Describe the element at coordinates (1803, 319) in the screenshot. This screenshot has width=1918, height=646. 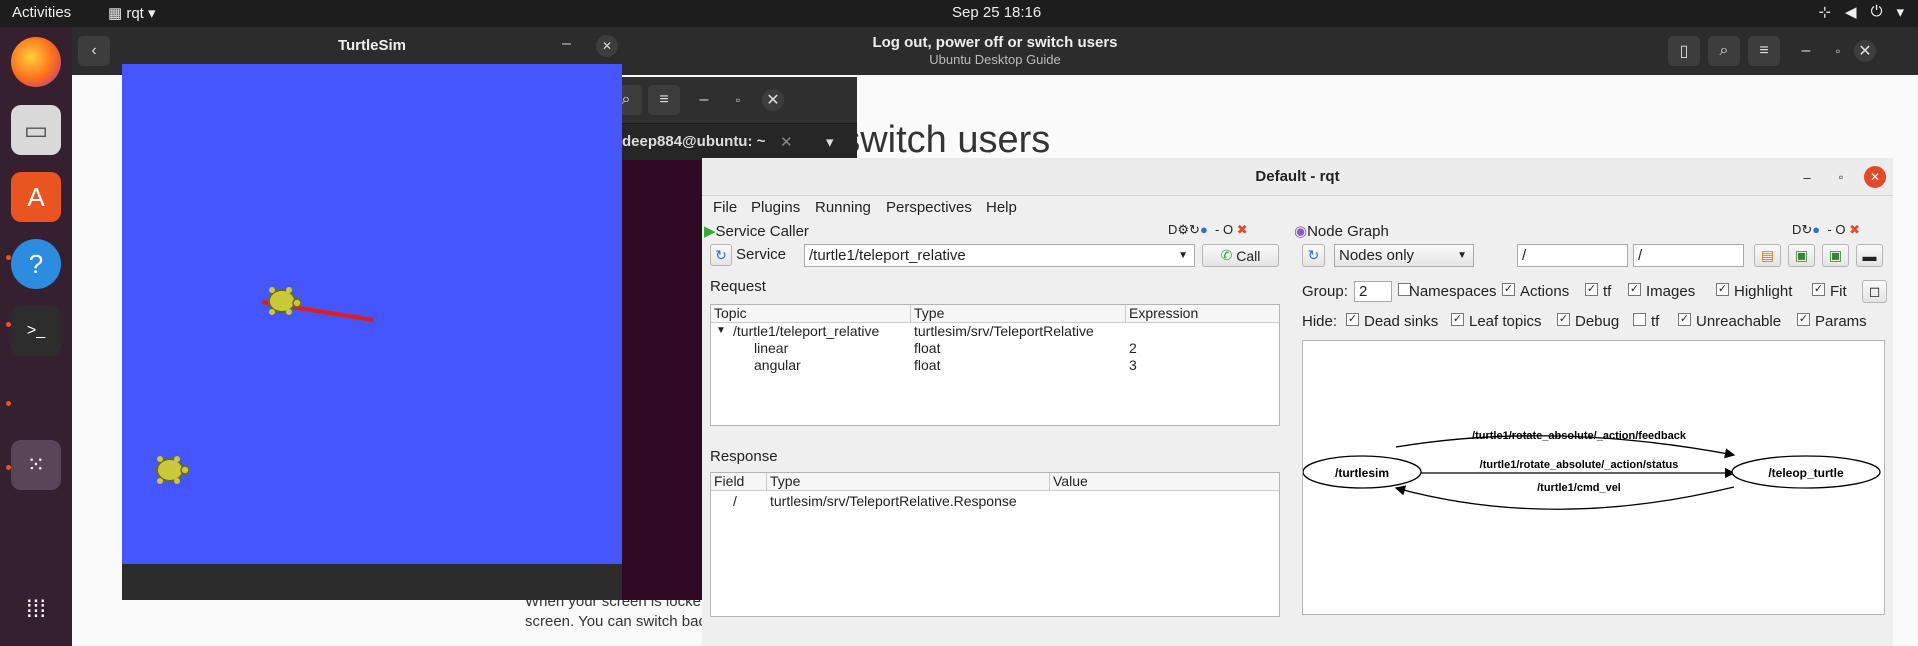
I see `params-checkbox: ✓` at that location.